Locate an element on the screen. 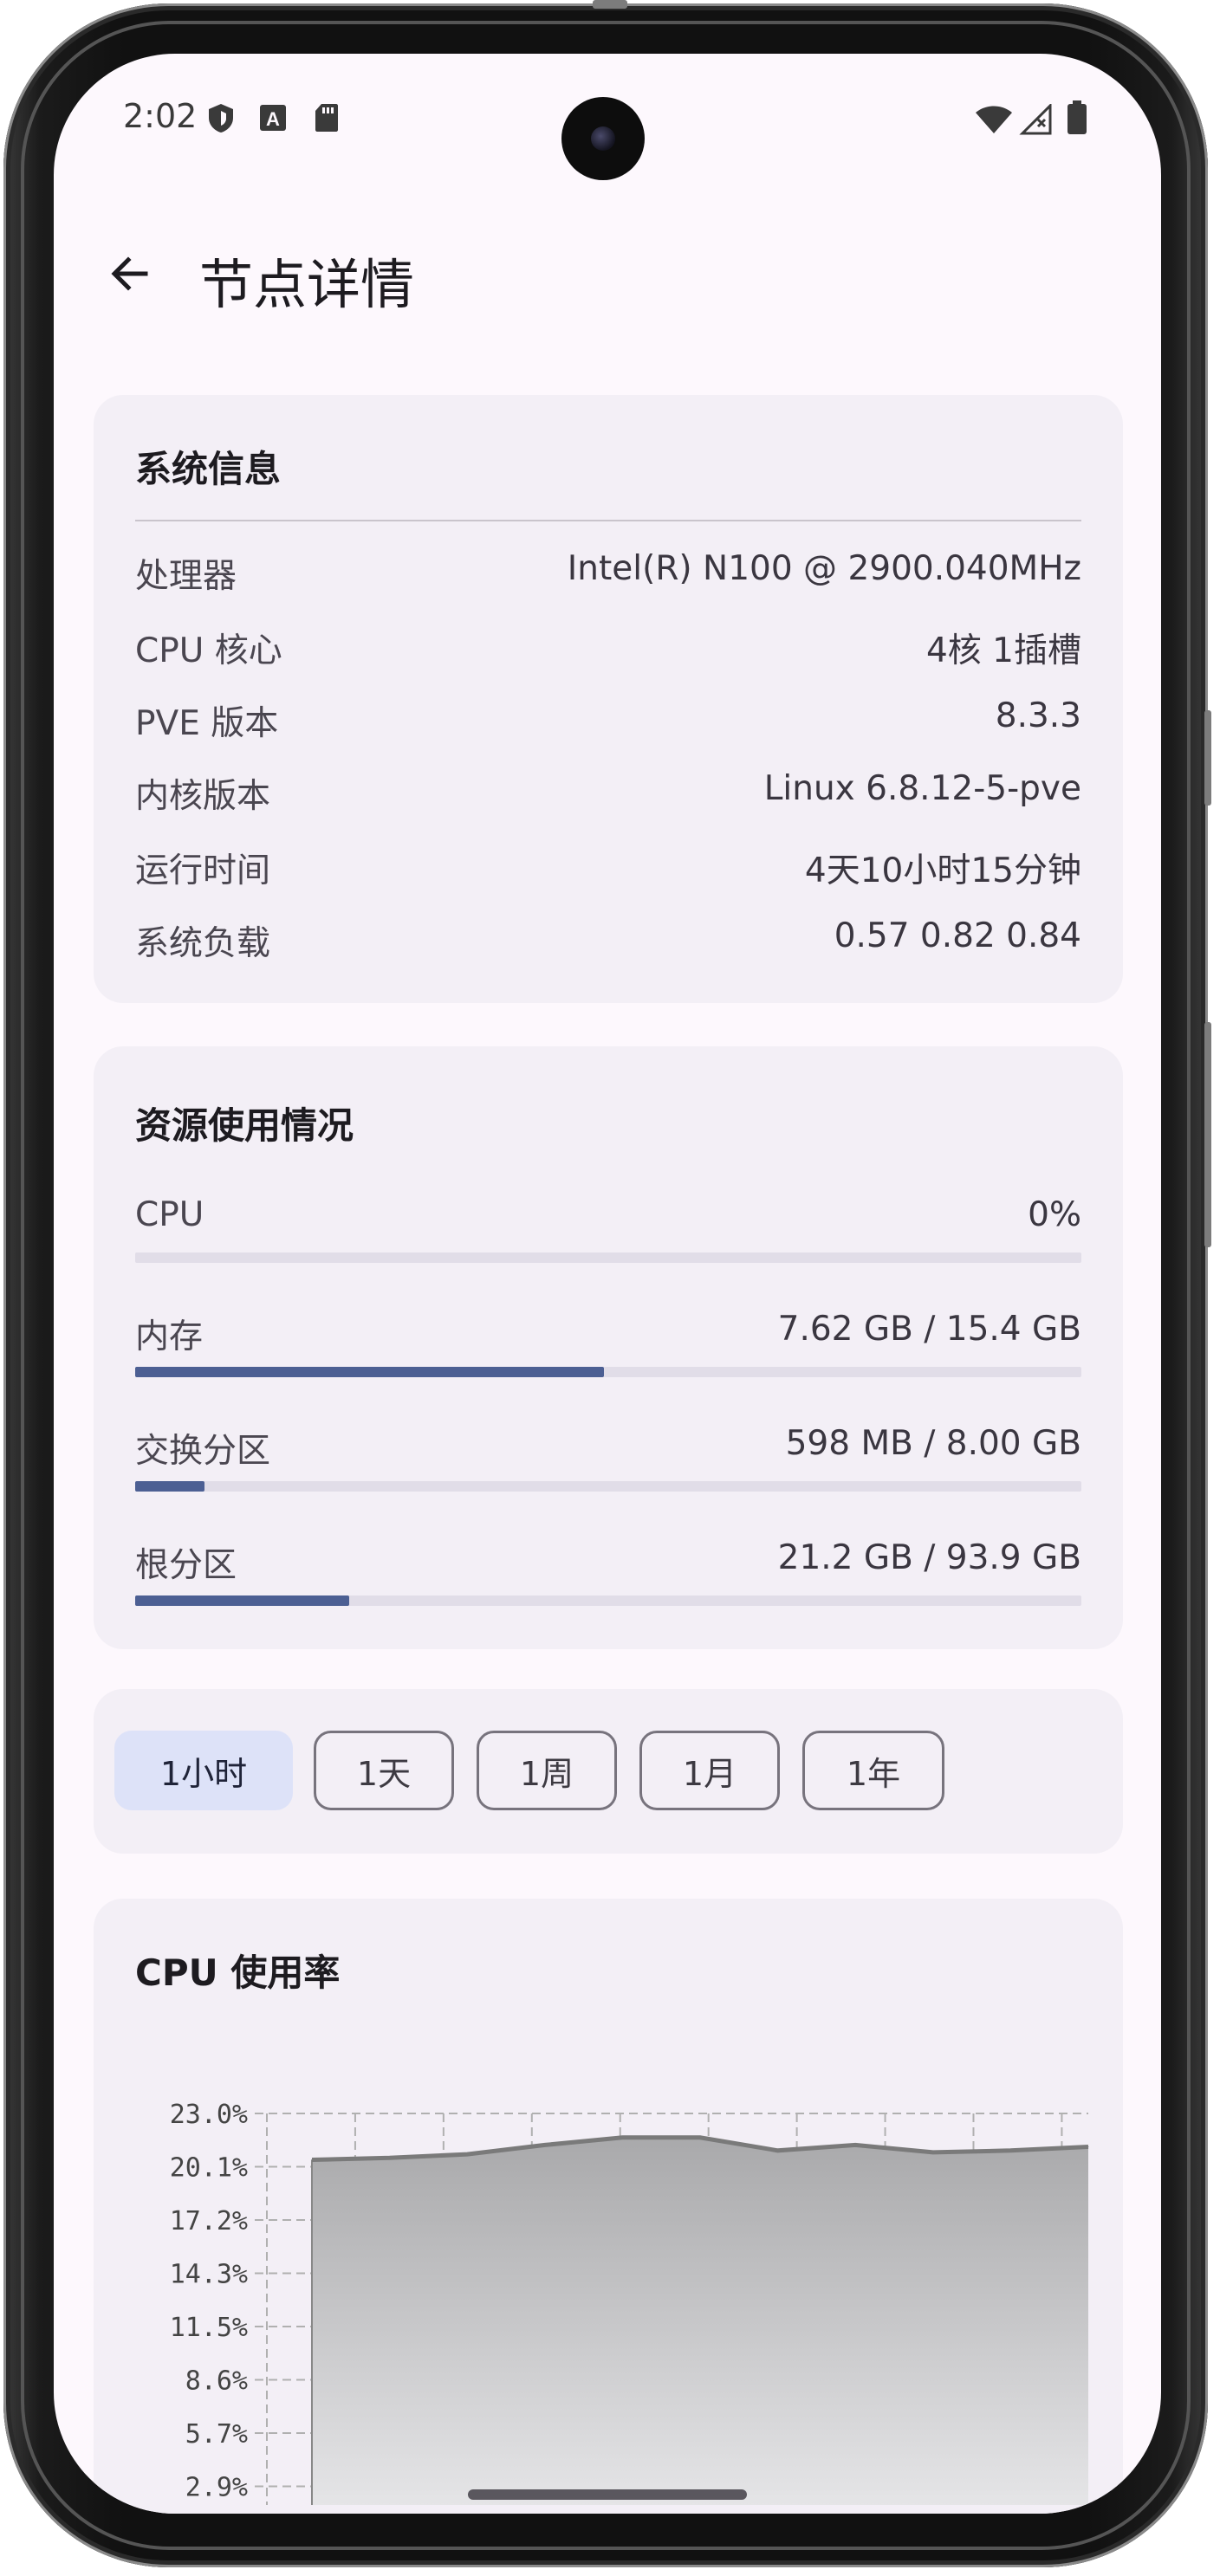 Image resolution: width=1220 pixels, height=2576 pixels. resource-row-swap: 交换分区 598 MB / 8.00 GB is located at coordinates (608, 1448).